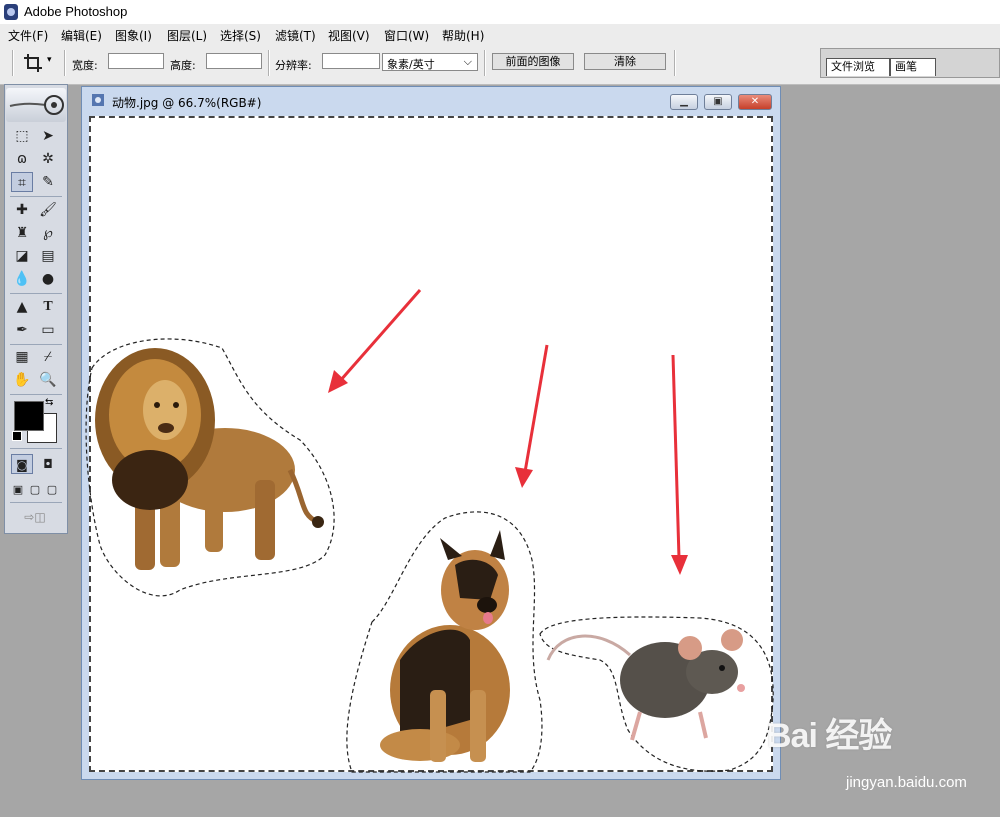  I want to click on german-shepherd-image, so click(445, 646).